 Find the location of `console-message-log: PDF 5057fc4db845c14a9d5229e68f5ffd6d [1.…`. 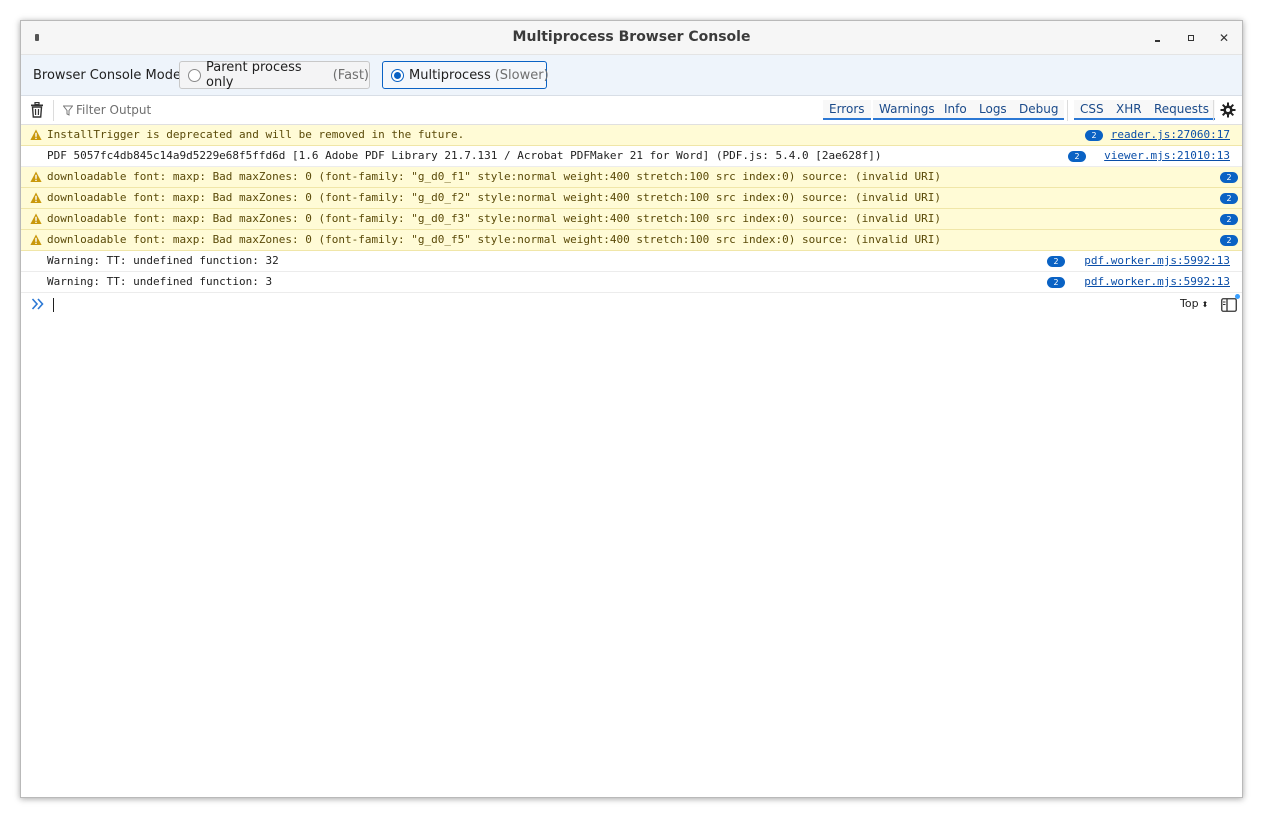

console-message-log: PDF 5057fc4db845c14a9d5229e68f5ffd6d [1.… is located at coordinates (631, 156).